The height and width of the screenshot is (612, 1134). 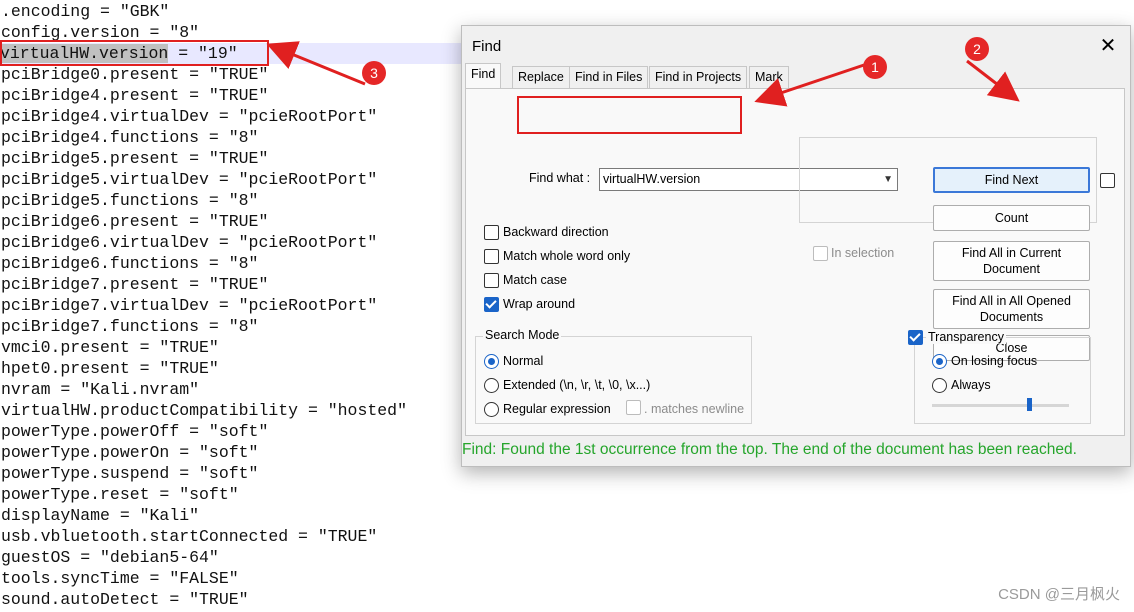 What do you see at coordinates (811, 84) in the screenshot?
I see `arrow-to-find-what` at bounding box center [811, 84].